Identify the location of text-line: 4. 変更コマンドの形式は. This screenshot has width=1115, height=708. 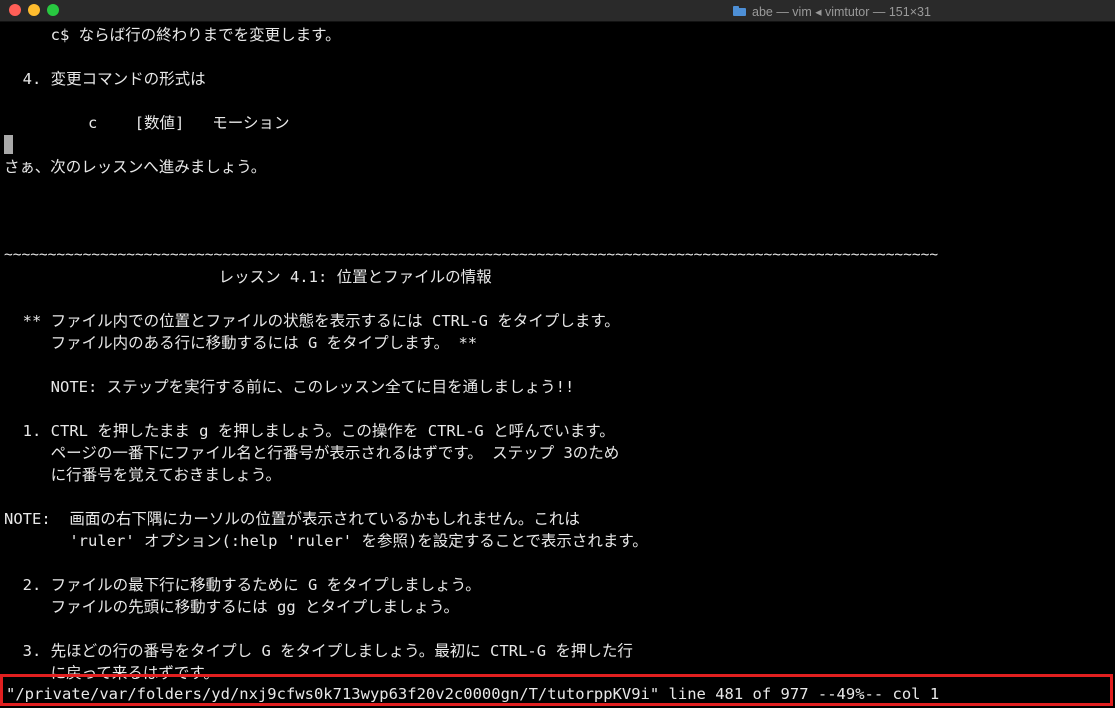
(105, 79).